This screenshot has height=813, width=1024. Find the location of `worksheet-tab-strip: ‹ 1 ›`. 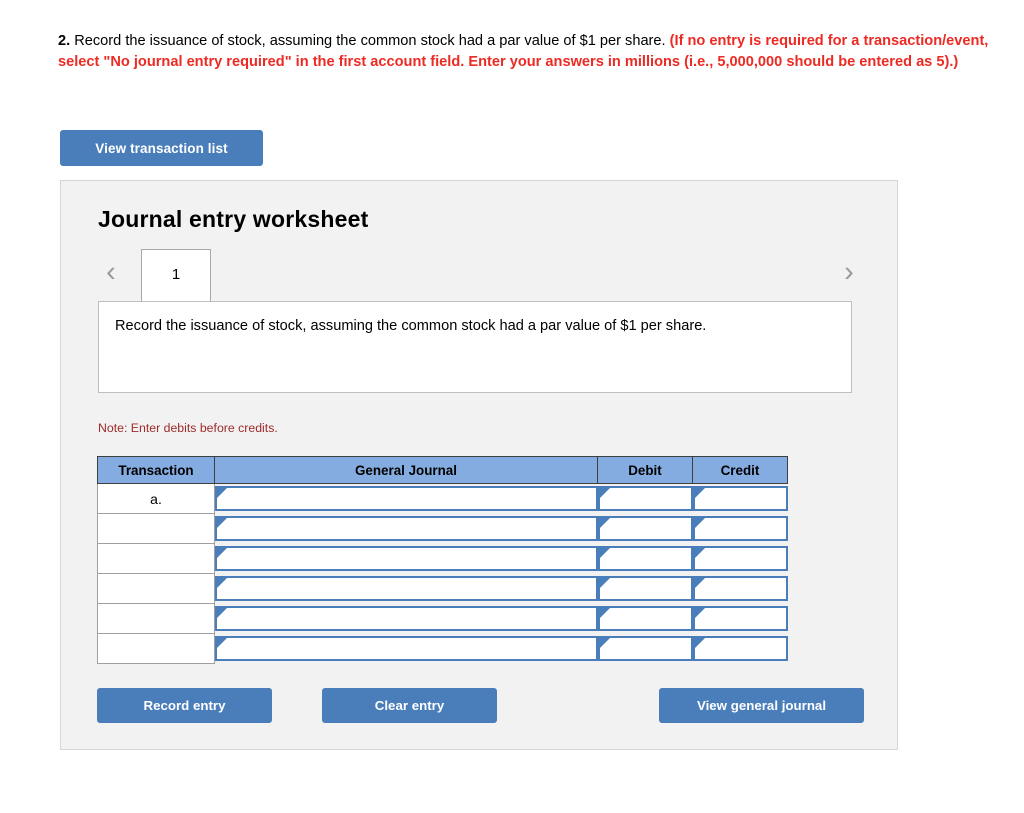

worksheet-tab-strip: ‹ 1 › is located at coordinates (480, 274).